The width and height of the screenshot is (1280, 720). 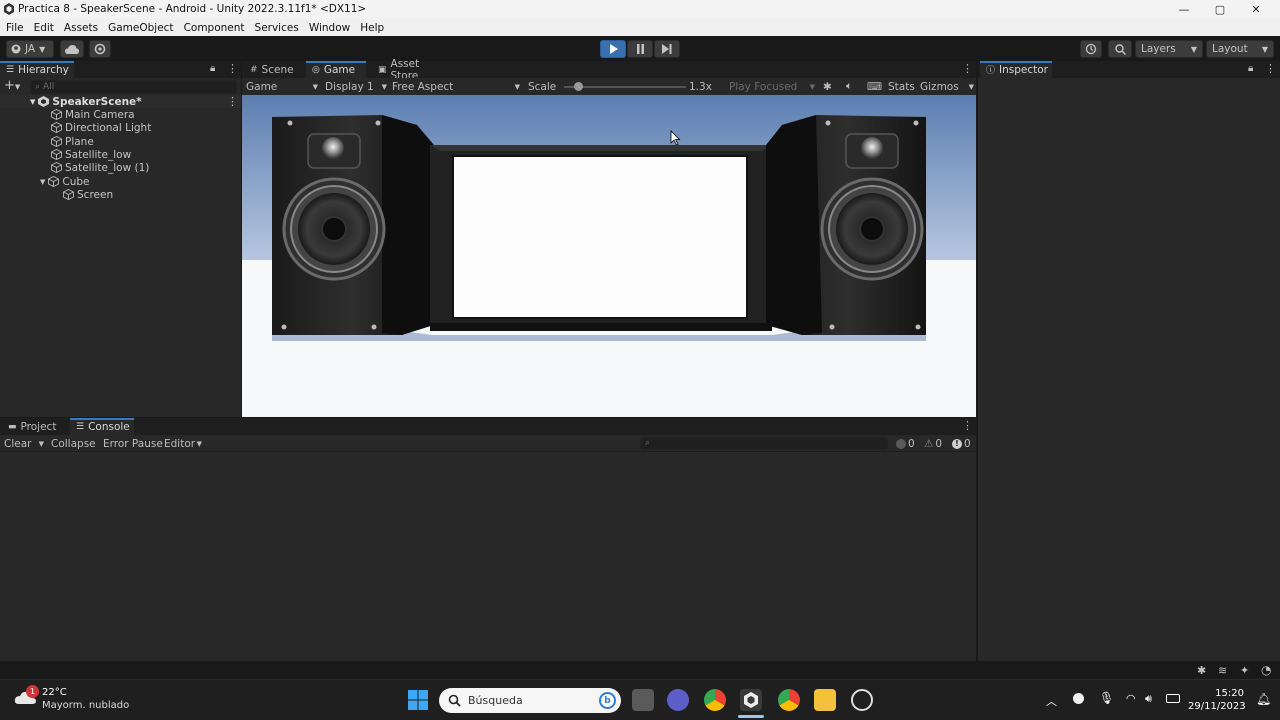 What do you see at coordinates (72, 141) in the screenshot?
I see `hierarchy-item: Plane` at bounding box center [72, 141].